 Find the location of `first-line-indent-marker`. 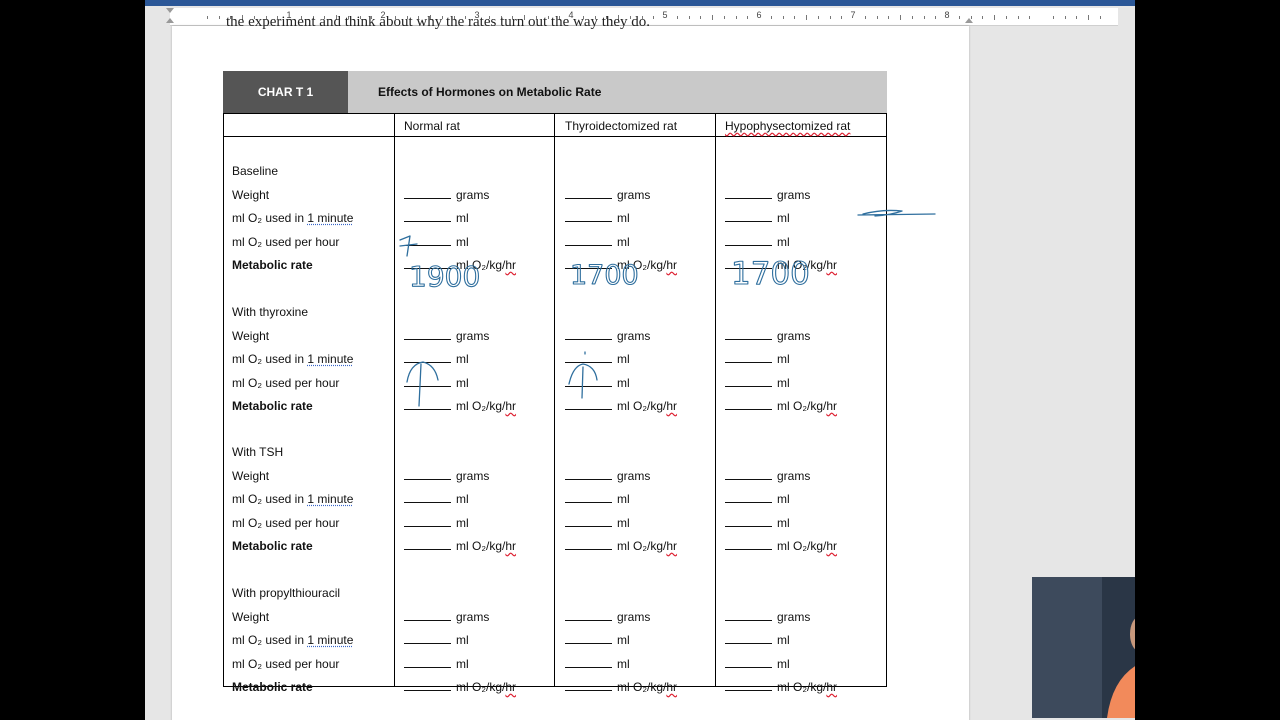

first-line-indent-marker is located at coordinates (170, 10).